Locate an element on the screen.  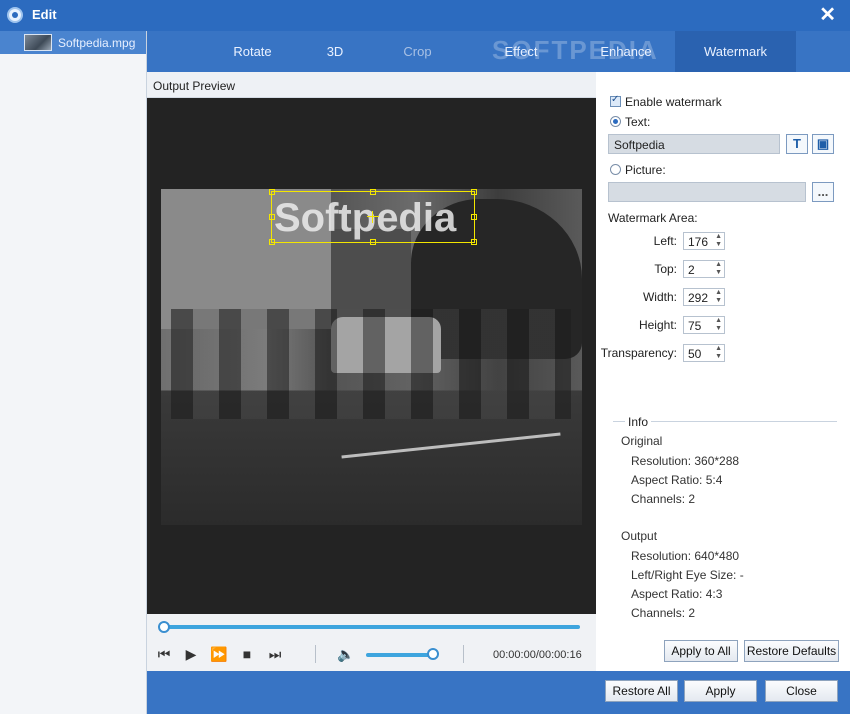
output-eye-size: Left/Right Eye Size: - is located at coordinates (687, 575).